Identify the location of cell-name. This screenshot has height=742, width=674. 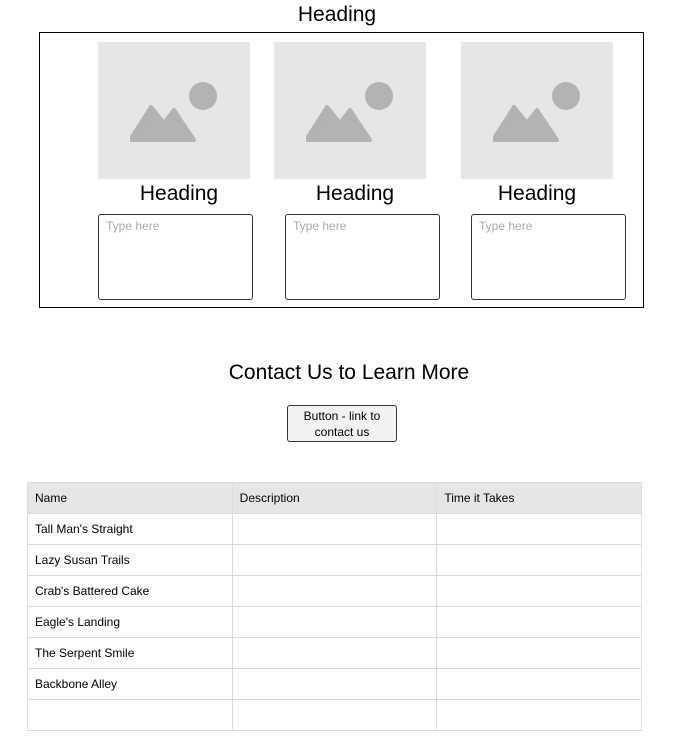
(130, 715).